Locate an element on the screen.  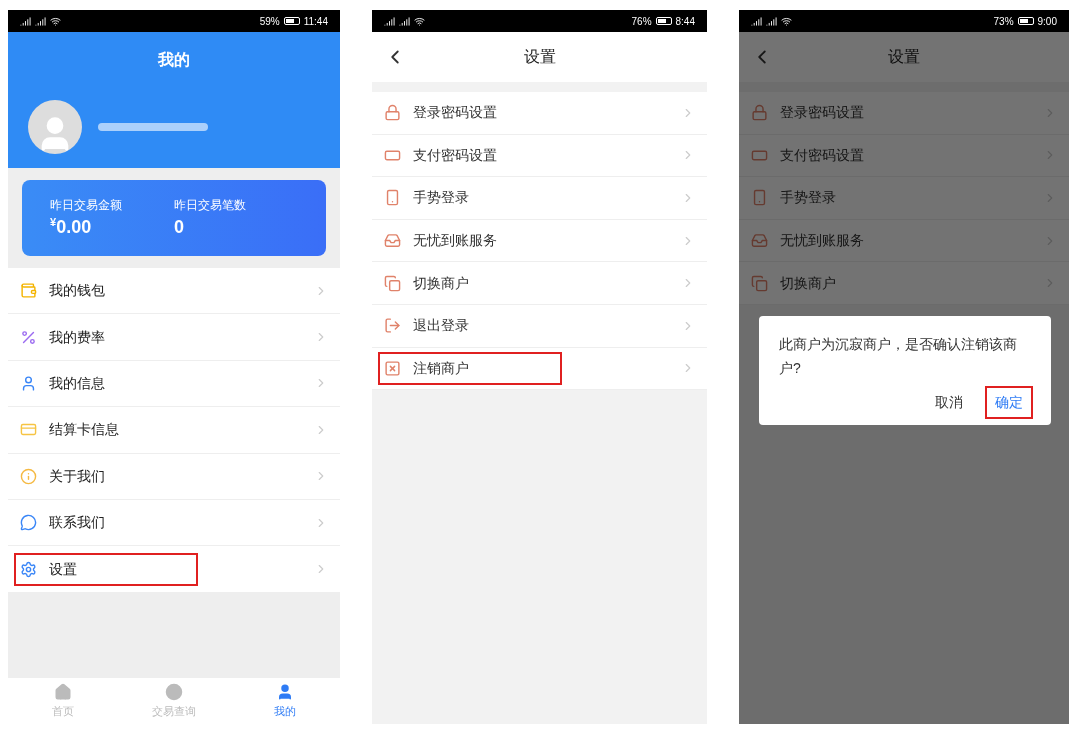
menu-label: 退出登录 is located at coordinates (441, 326).